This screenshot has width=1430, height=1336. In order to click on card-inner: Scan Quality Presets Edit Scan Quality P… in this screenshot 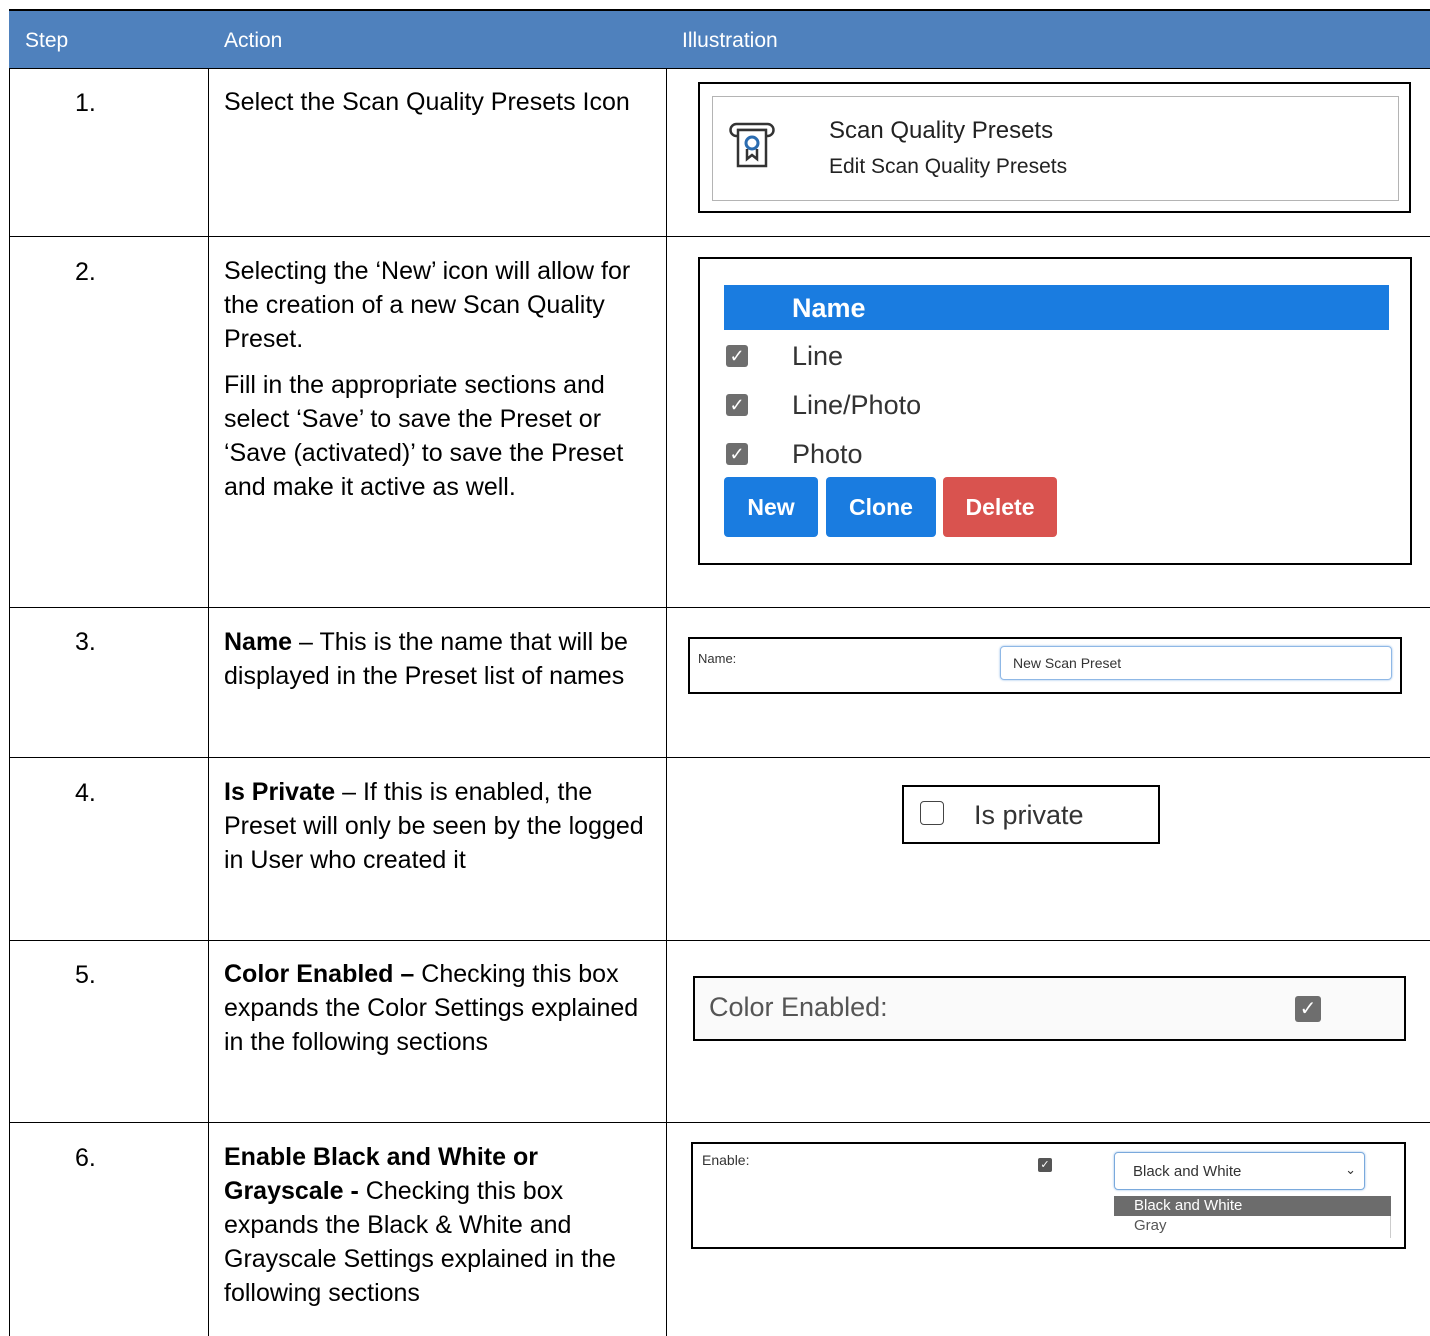, I will do `click(1055, 148)`.